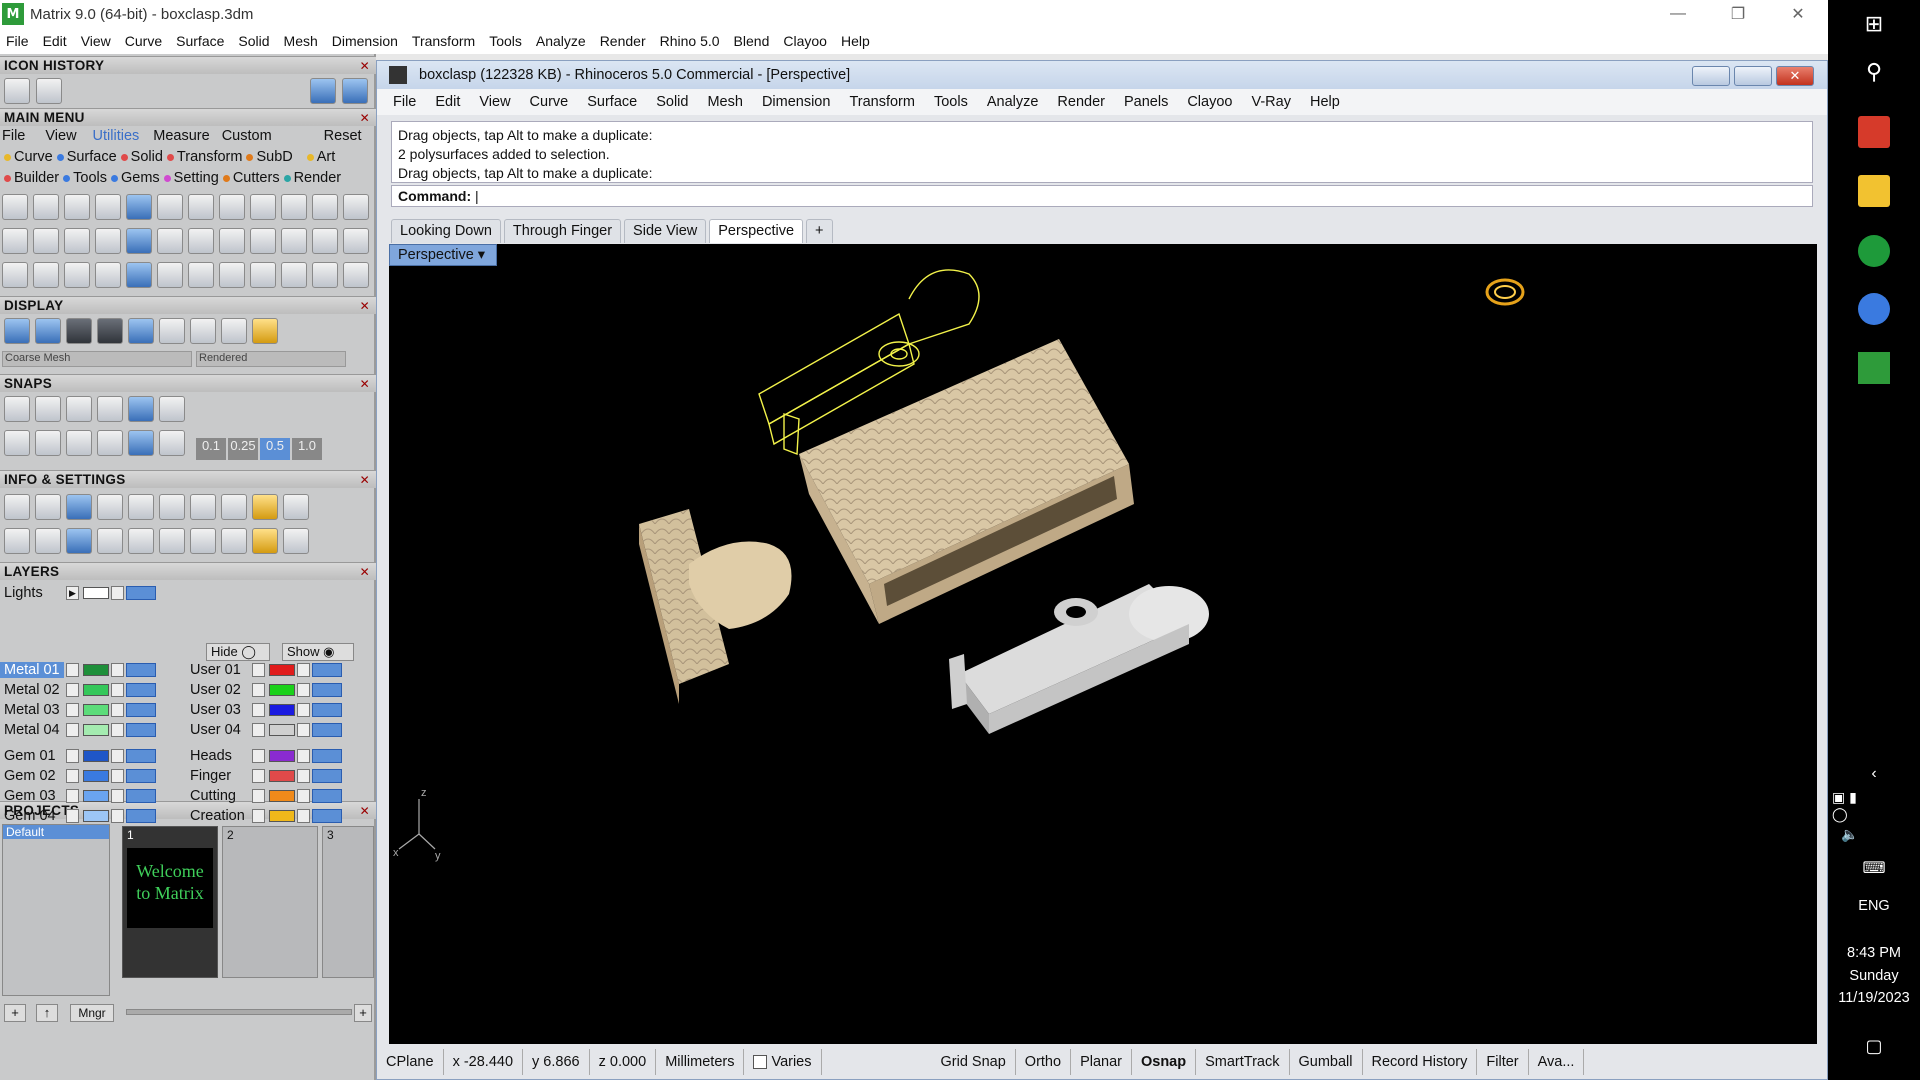 Image resolution: width=1920 pixels, height=1080 pixels. What do you see at coordinates (1874, 191) in the screenshot?
I see `file-explorer-icon` at bounding box center [1874, 191].